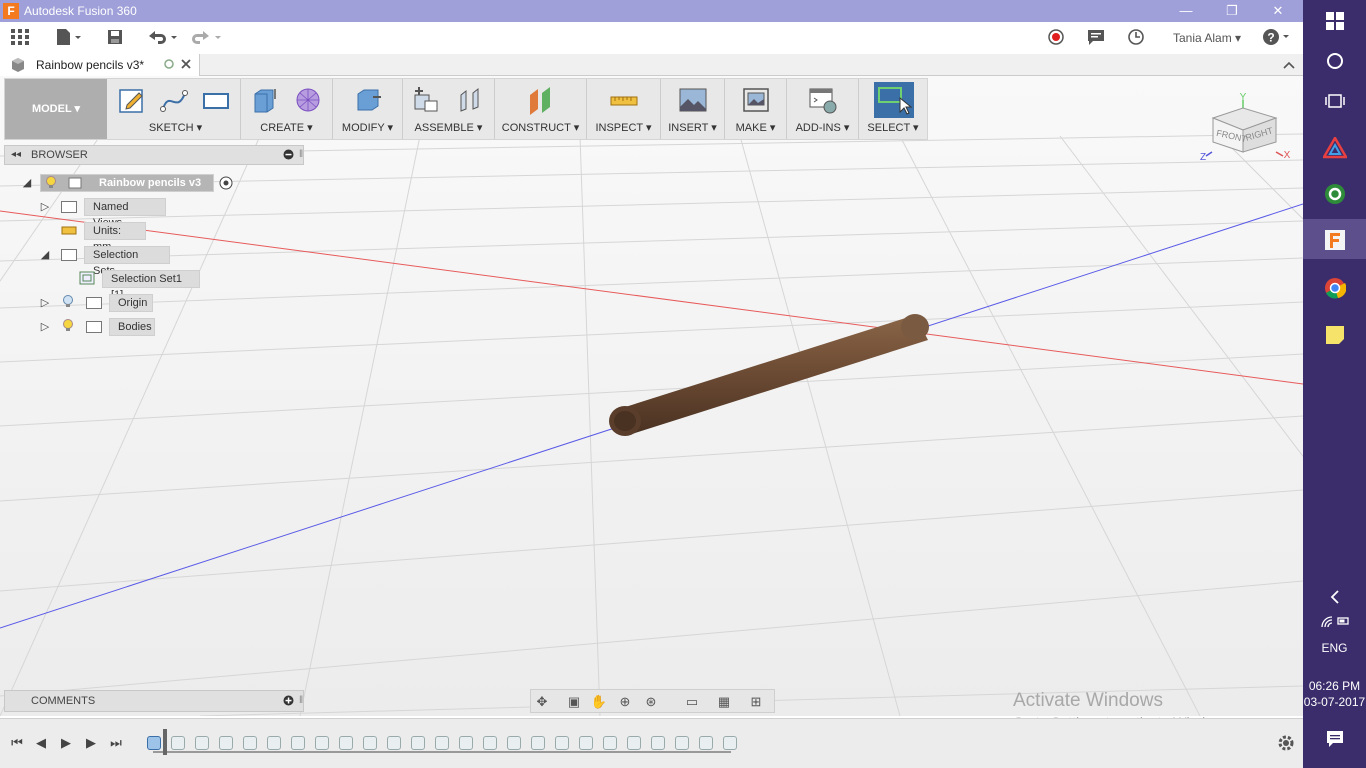 This screenshot has width=1366, height=768. I want to click on inspect-group: INSPECT ▾, so click(624, 109).